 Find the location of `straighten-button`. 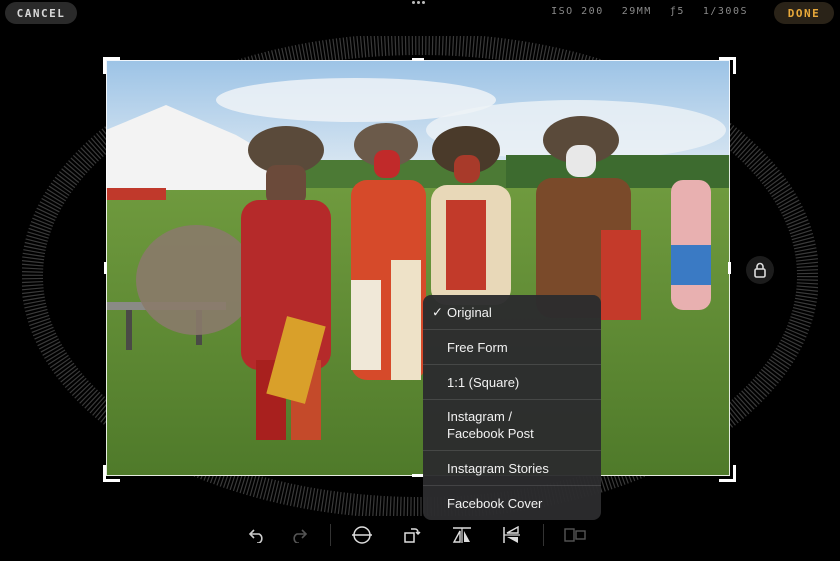

straighten-button is located at coordinates (362, 535).